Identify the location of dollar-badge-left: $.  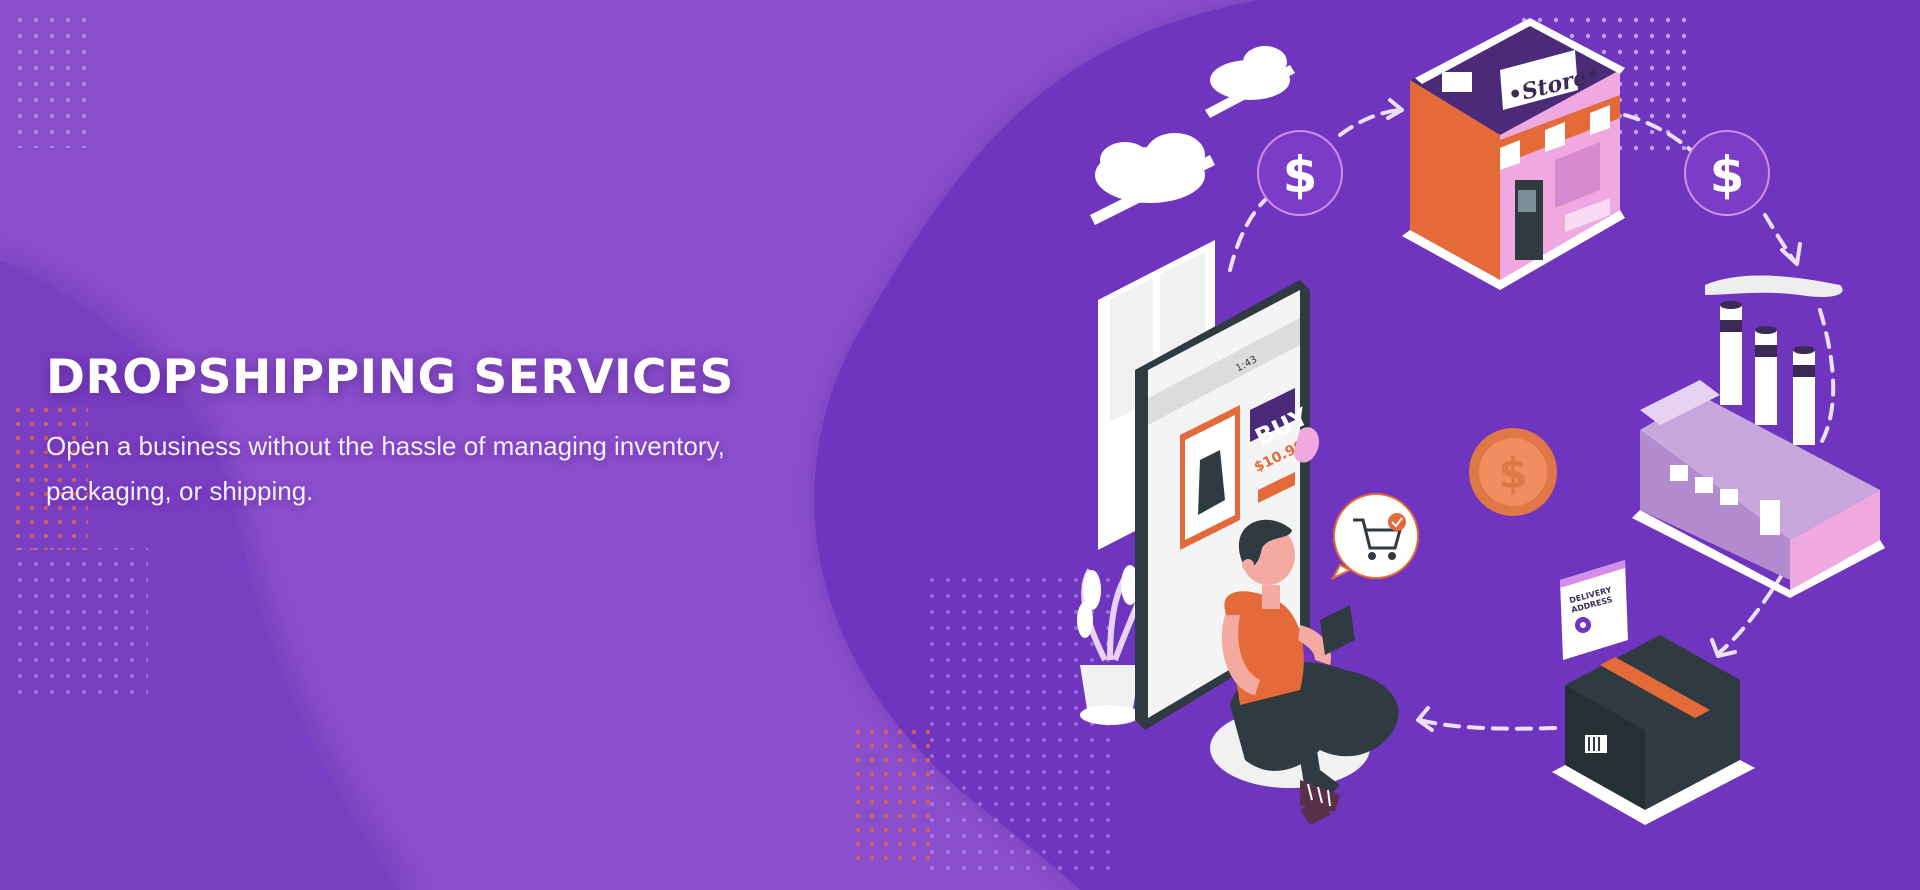
(1300, 173).